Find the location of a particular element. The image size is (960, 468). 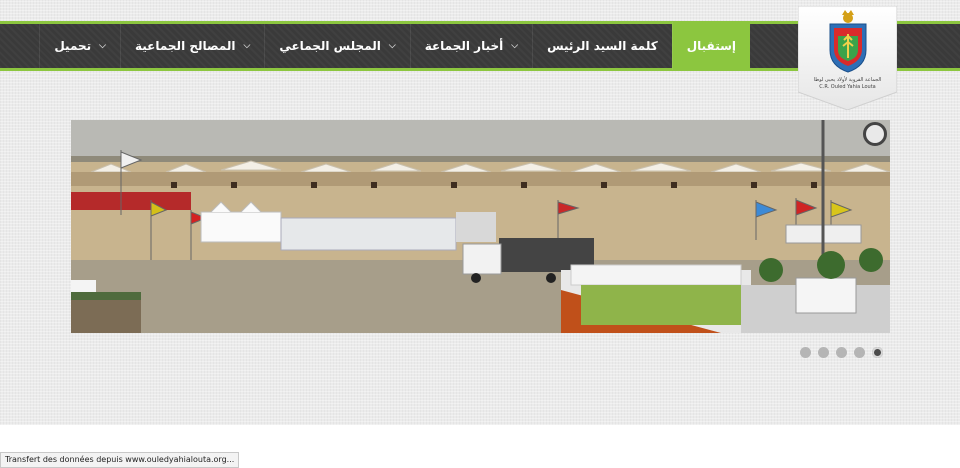

nav-item-news: أخبار الجماعة ⌵ is located at coordinates (470, 46).